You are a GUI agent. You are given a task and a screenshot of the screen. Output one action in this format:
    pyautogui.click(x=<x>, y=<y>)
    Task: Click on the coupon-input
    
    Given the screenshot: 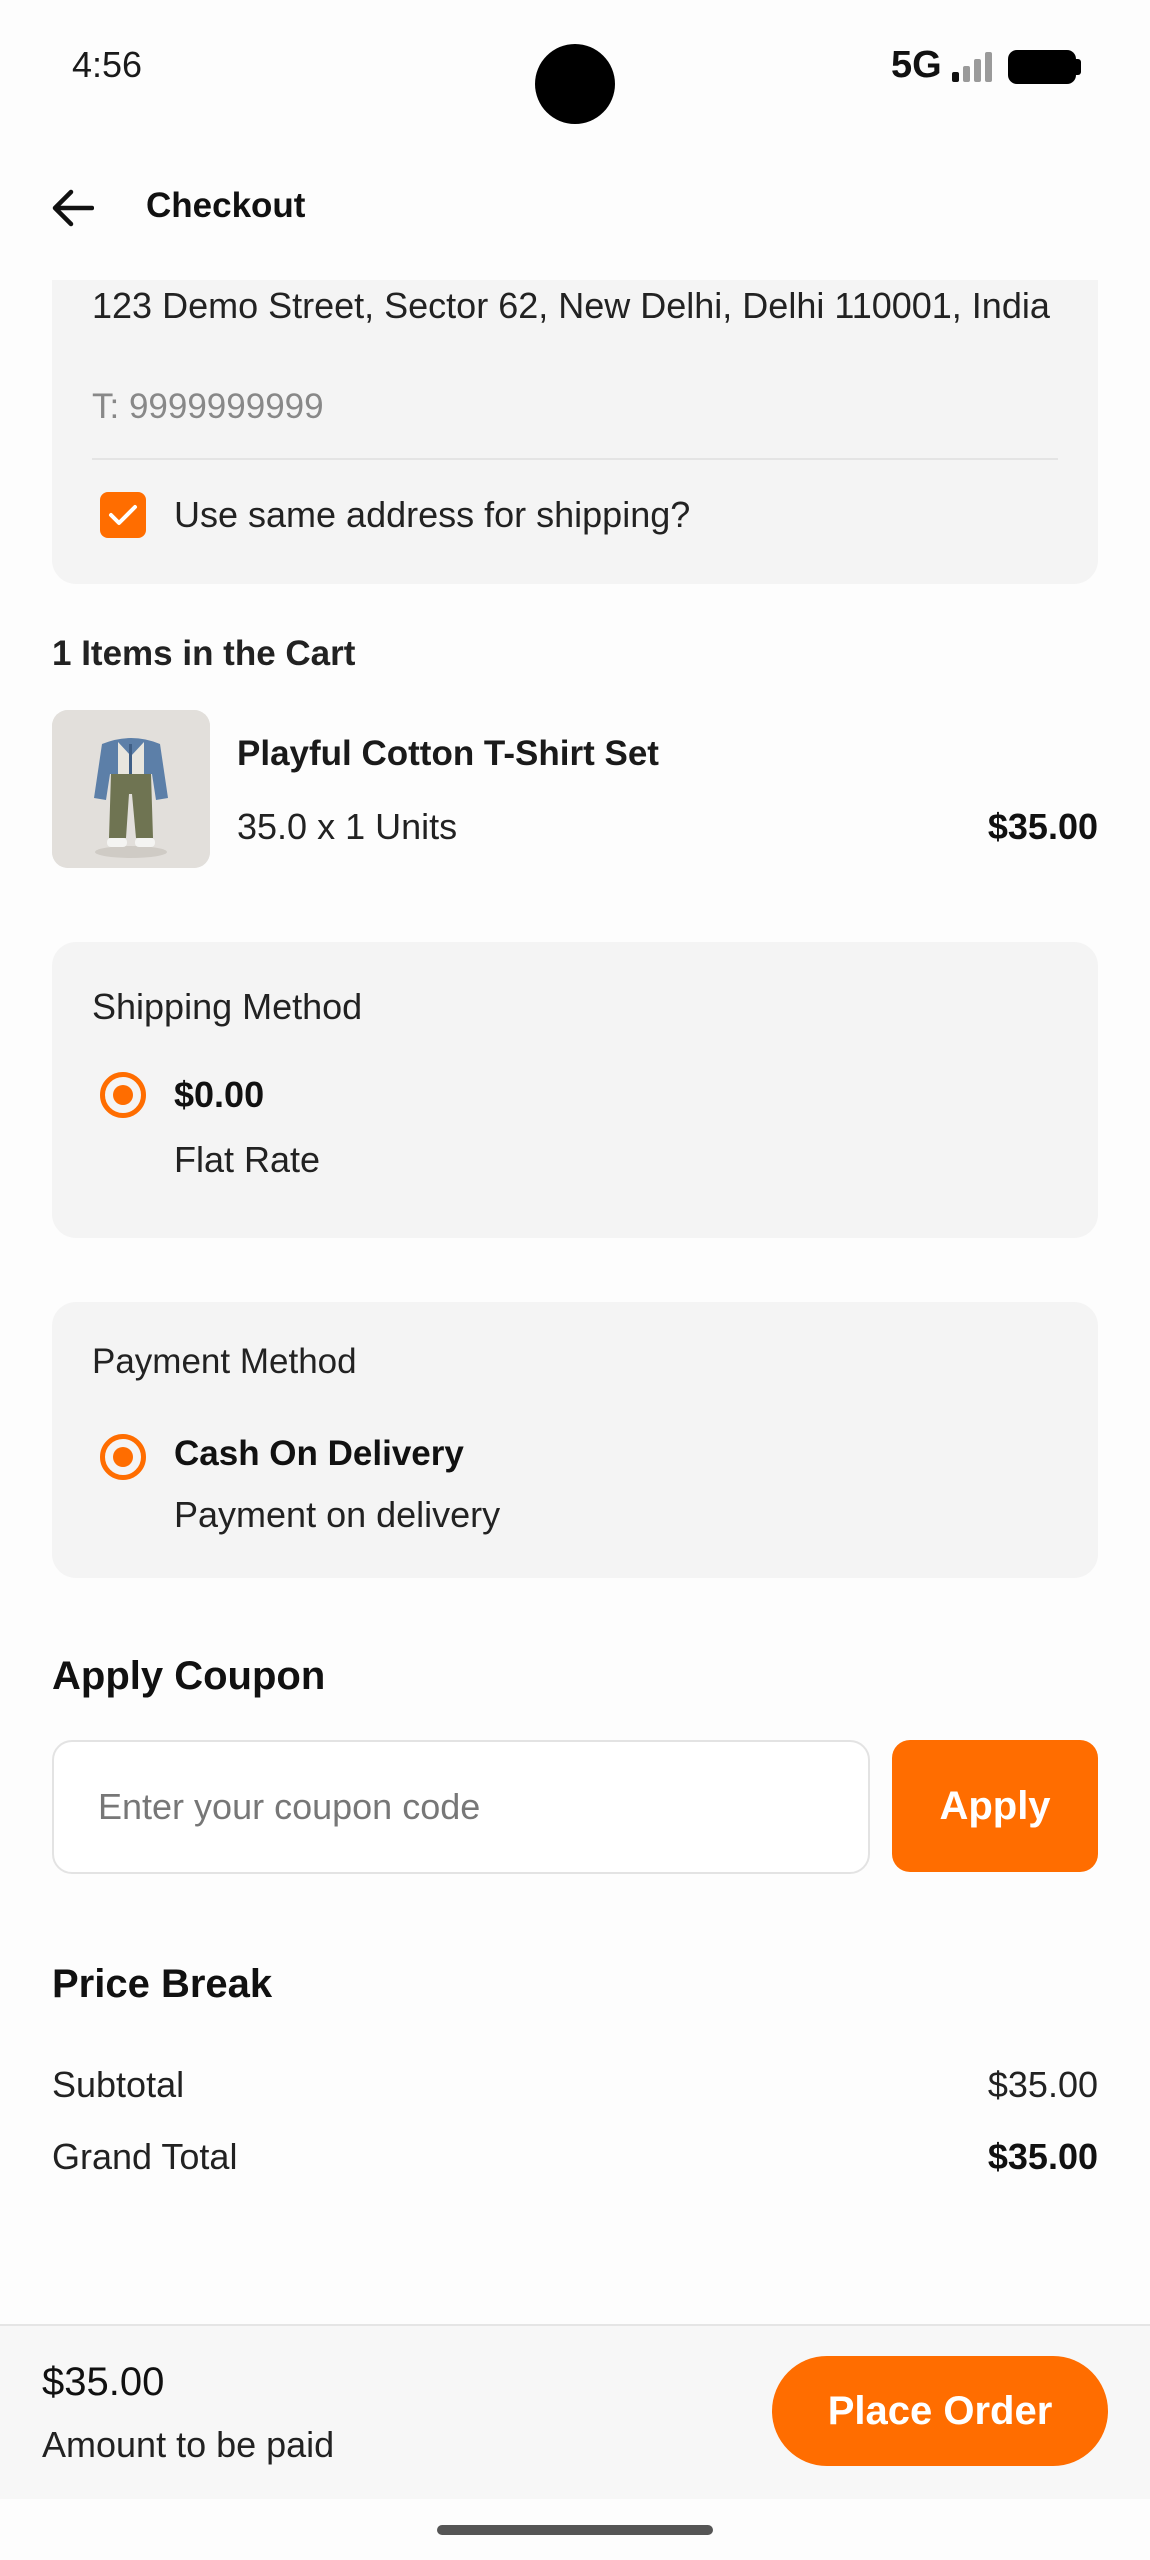 What is the action you would take?
    pyautogui.click(x=461, y=1807)
    